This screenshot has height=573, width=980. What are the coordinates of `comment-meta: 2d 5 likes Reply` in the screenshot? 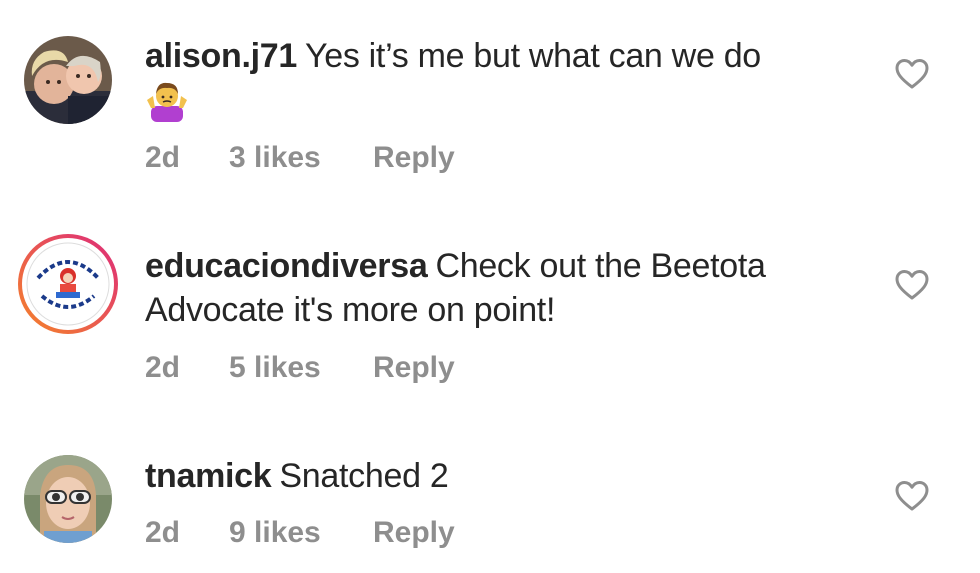 It's located at (300, 368).